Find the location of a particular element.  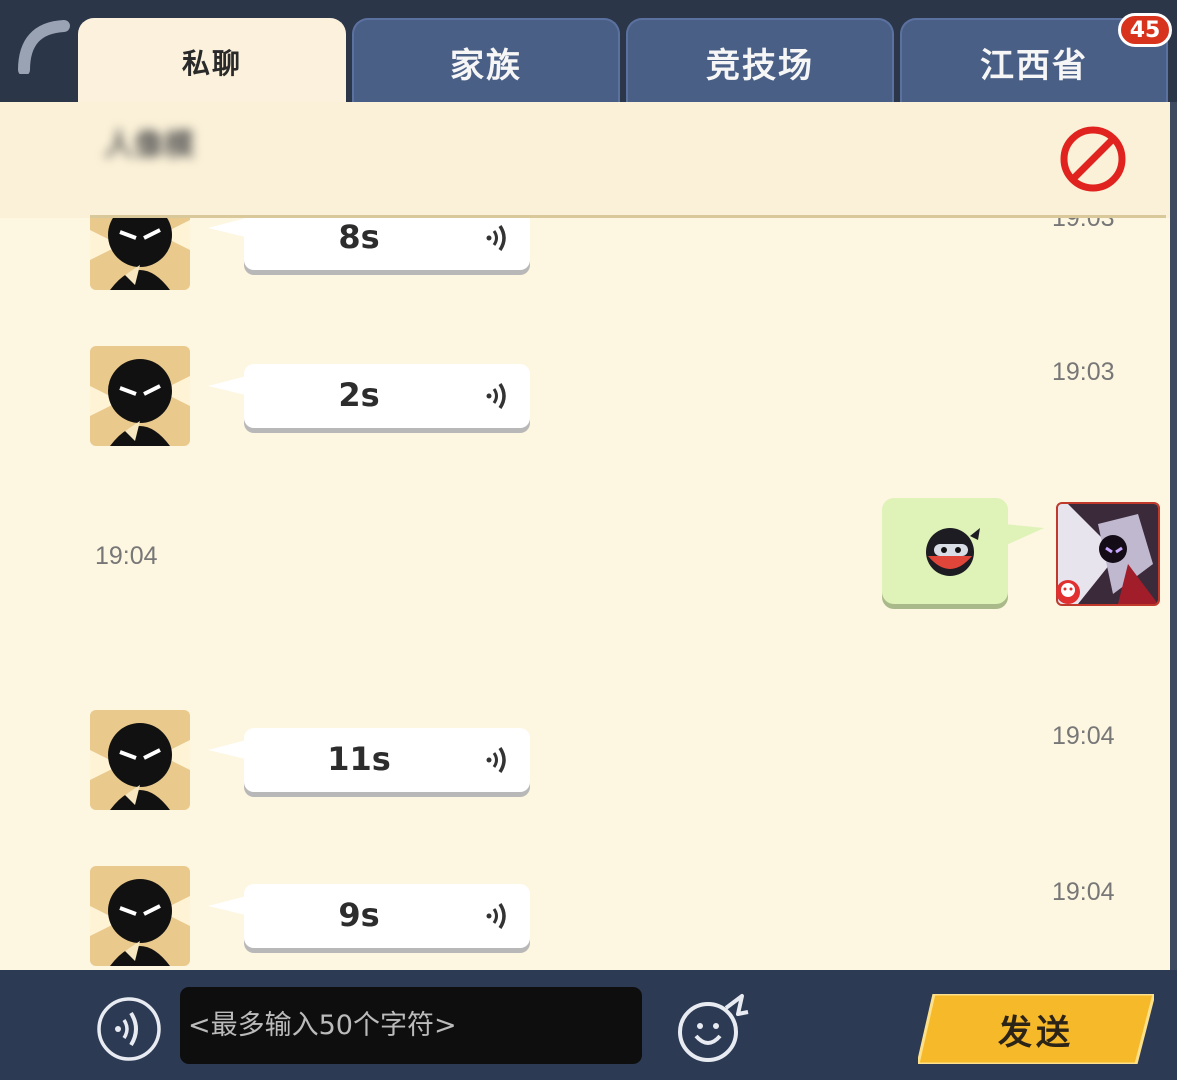

block-icon is located at coordinates (1093, 159).